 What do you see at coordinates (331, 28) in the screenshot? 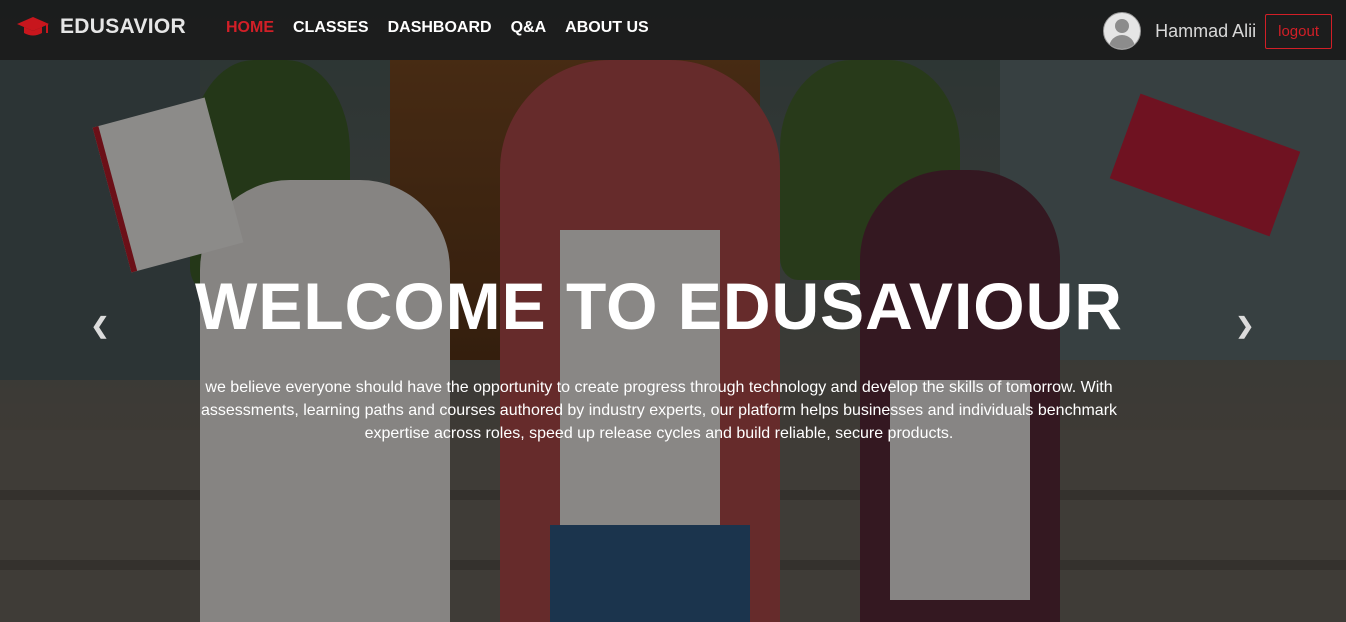
I see `nav-link-classes: CLASSES` at bounding box center [331, 28].